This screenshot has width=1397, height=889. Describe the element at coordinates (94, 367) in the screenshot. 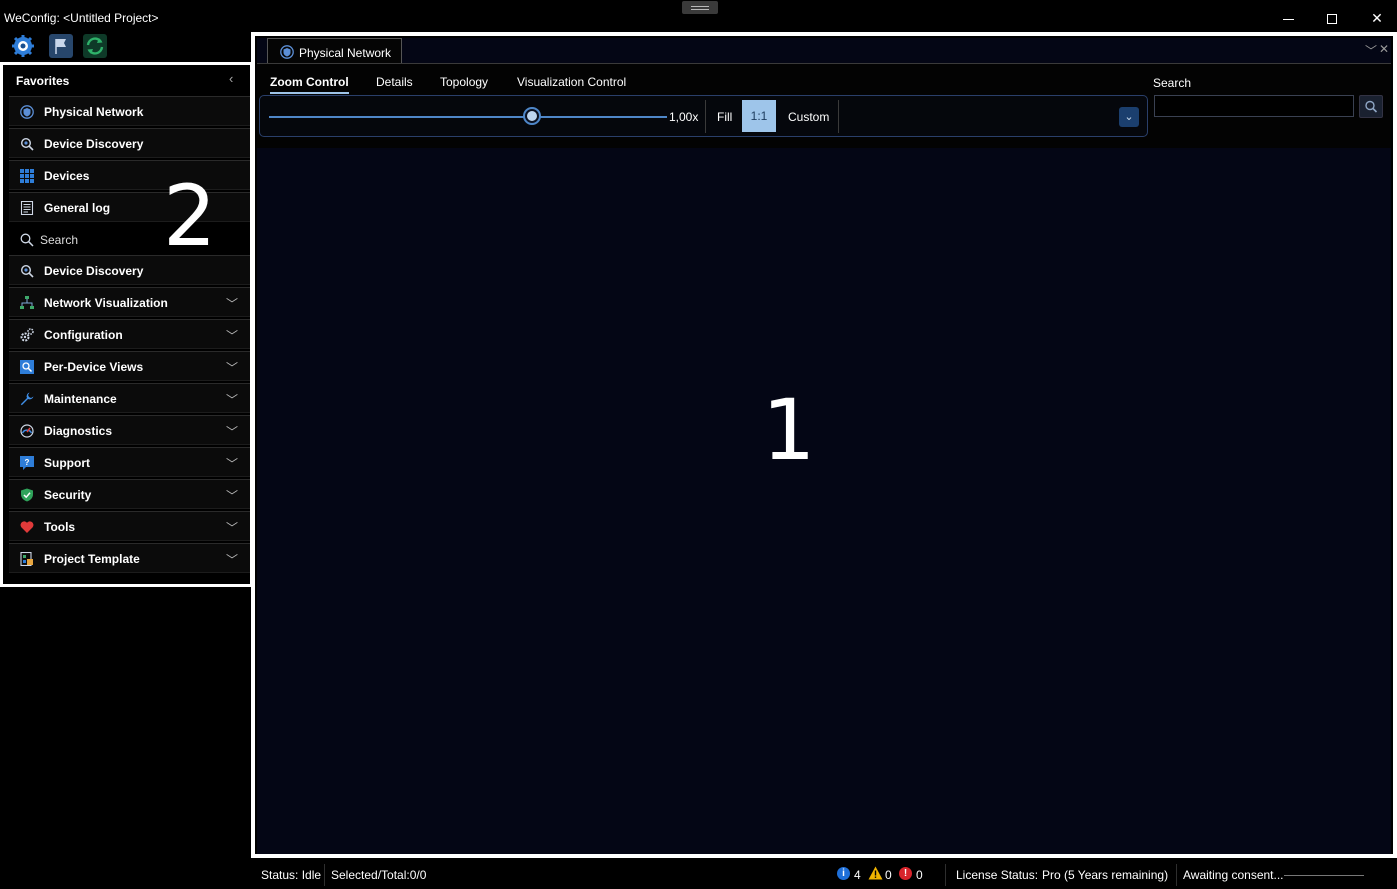

I see `nav-item-label: Per-Device Views` at that location.